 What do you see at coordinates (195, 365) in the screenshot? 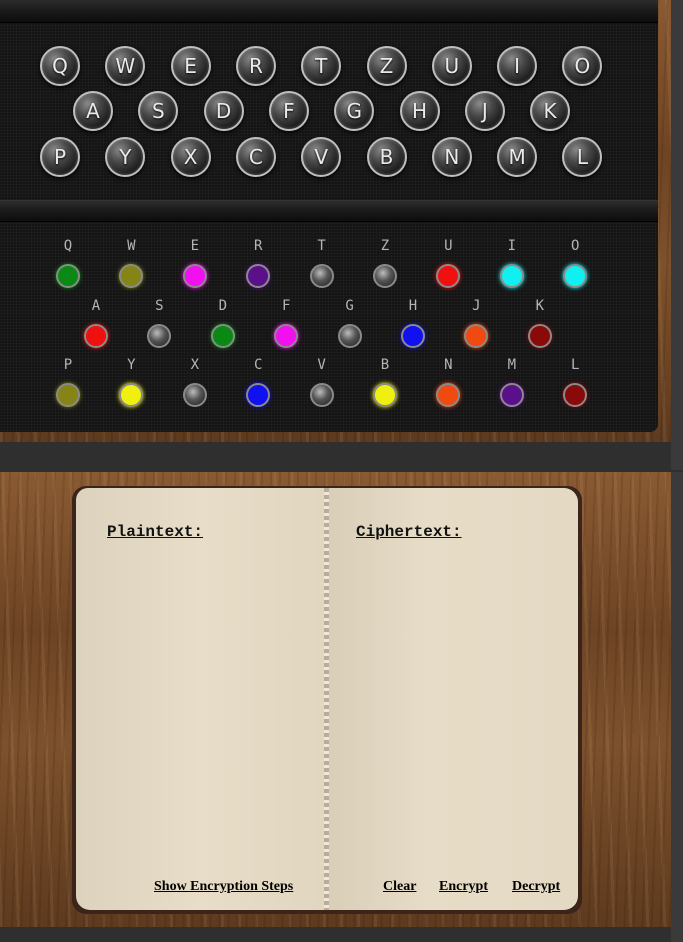
I see `lamp-label-x: X` at bounding box center [195, 365].